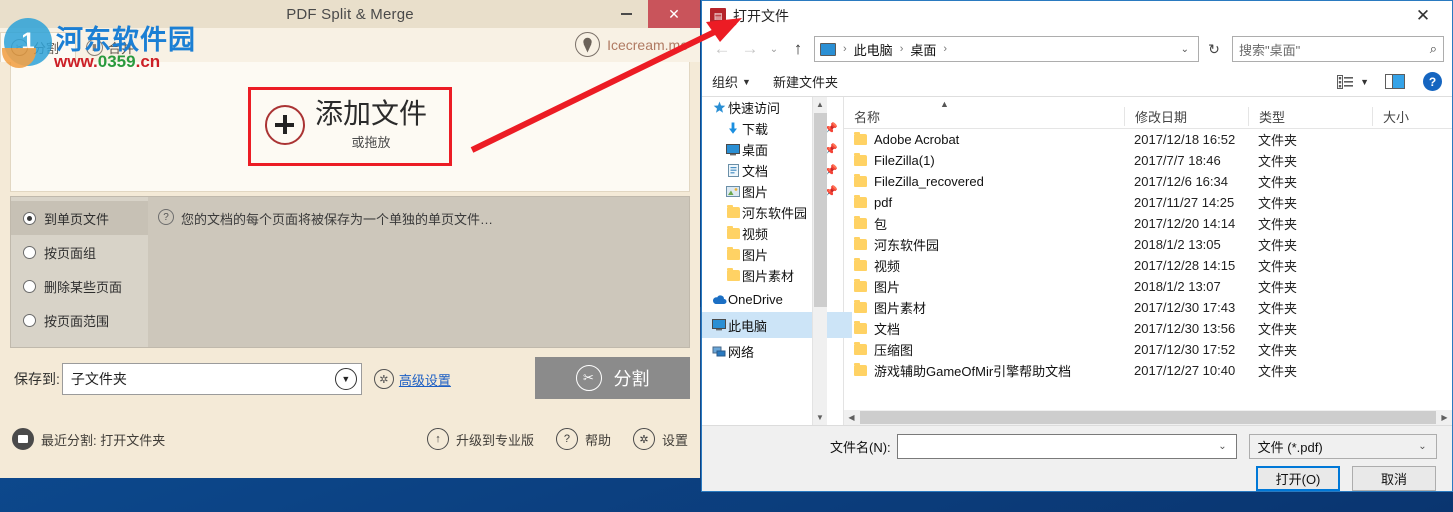 The height and width of the screenshot is (512, 1453). What do you see at coordinates (984, 349) in the screenshot?
I see `file-name-cell: 压缩图` at bounding box center [984, 349].